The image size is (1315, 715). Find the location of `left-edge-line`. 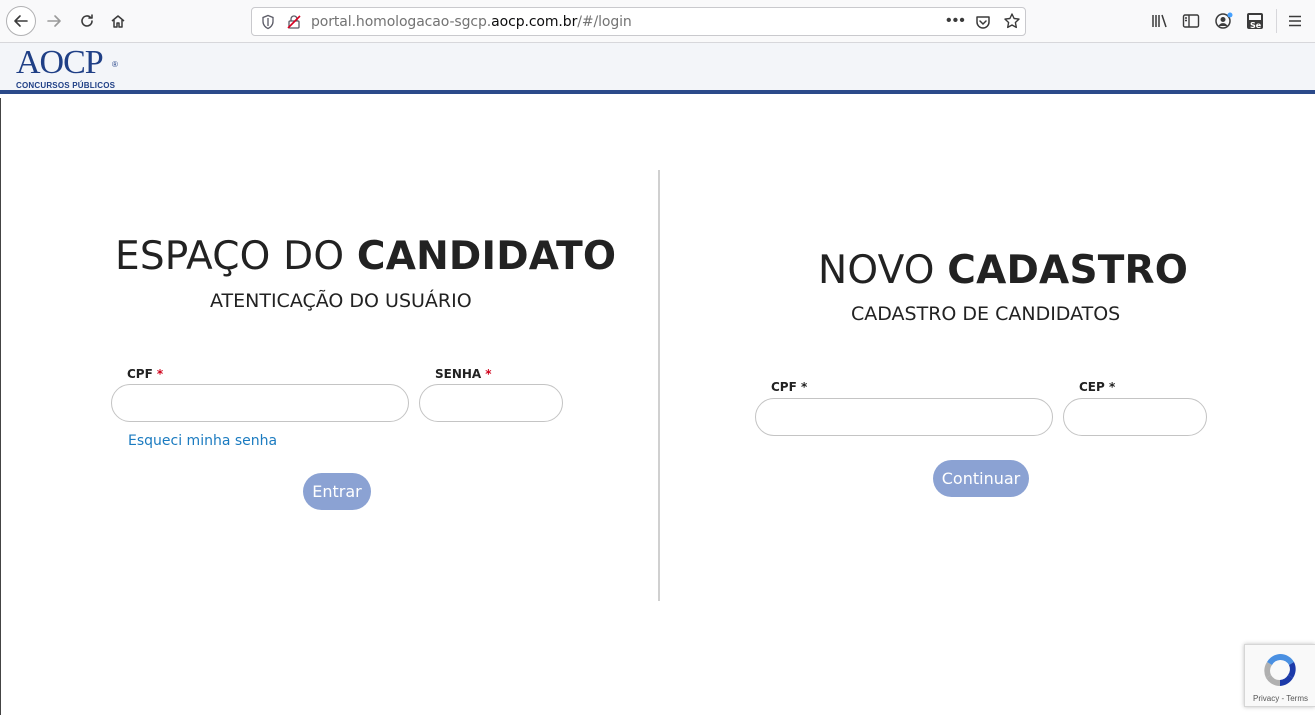

left-edge-line is located at coordinates (0, 406).